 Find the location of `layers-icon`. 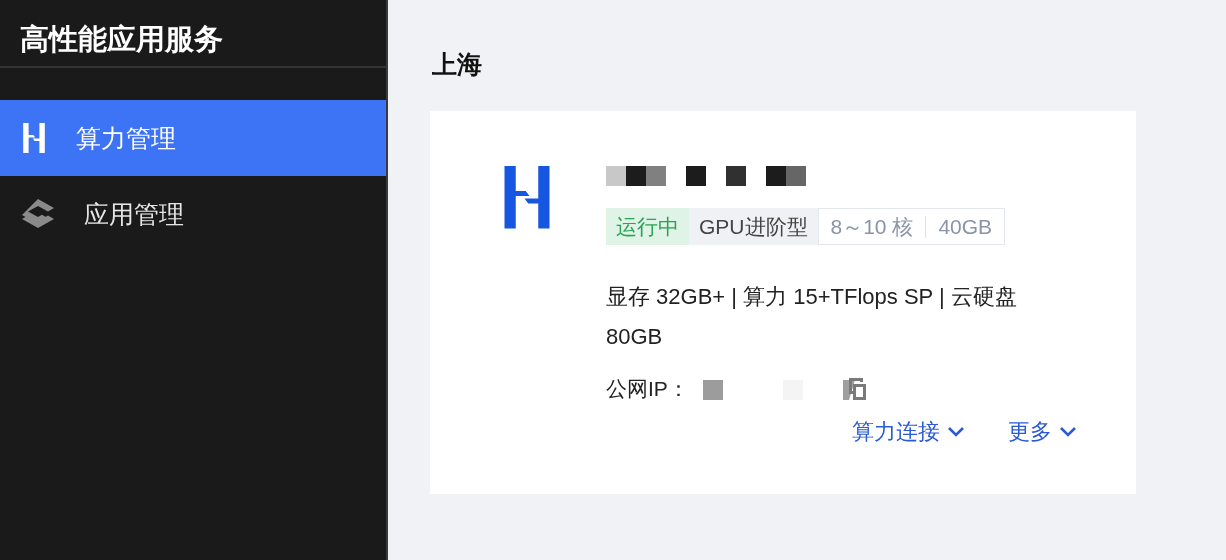

layers-icon is located at coordinates (38, 214).